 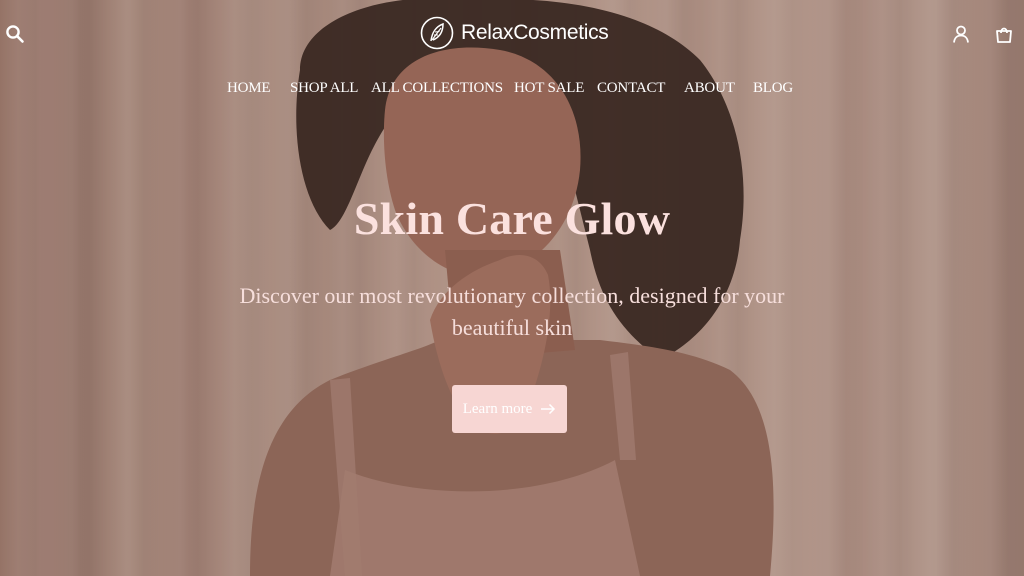 What do you see at coordinates (773, 88) in the screenshot?
I see `nav-blog: BLOG` at bounding box center [773, 88].